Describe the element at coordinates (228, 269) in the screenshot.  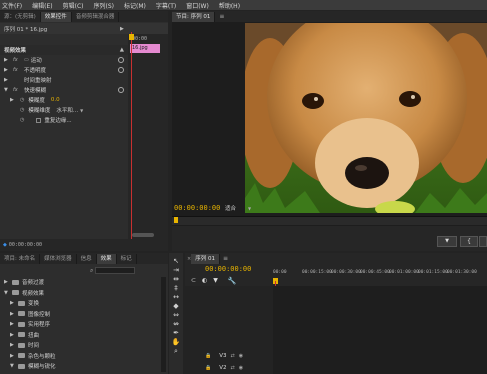
I see `timeline-timecode: 00:00:00:00` at that location.